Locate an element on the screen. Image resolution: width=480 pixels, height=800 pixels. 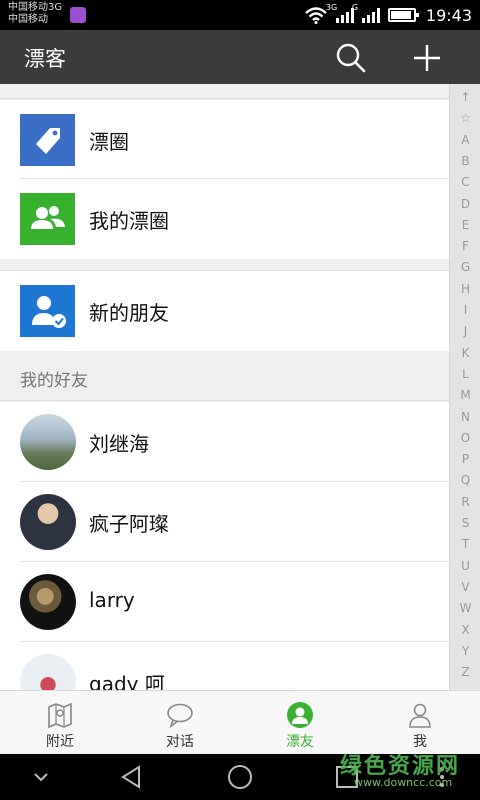
plus-icon is located at coordinates (427, 58).